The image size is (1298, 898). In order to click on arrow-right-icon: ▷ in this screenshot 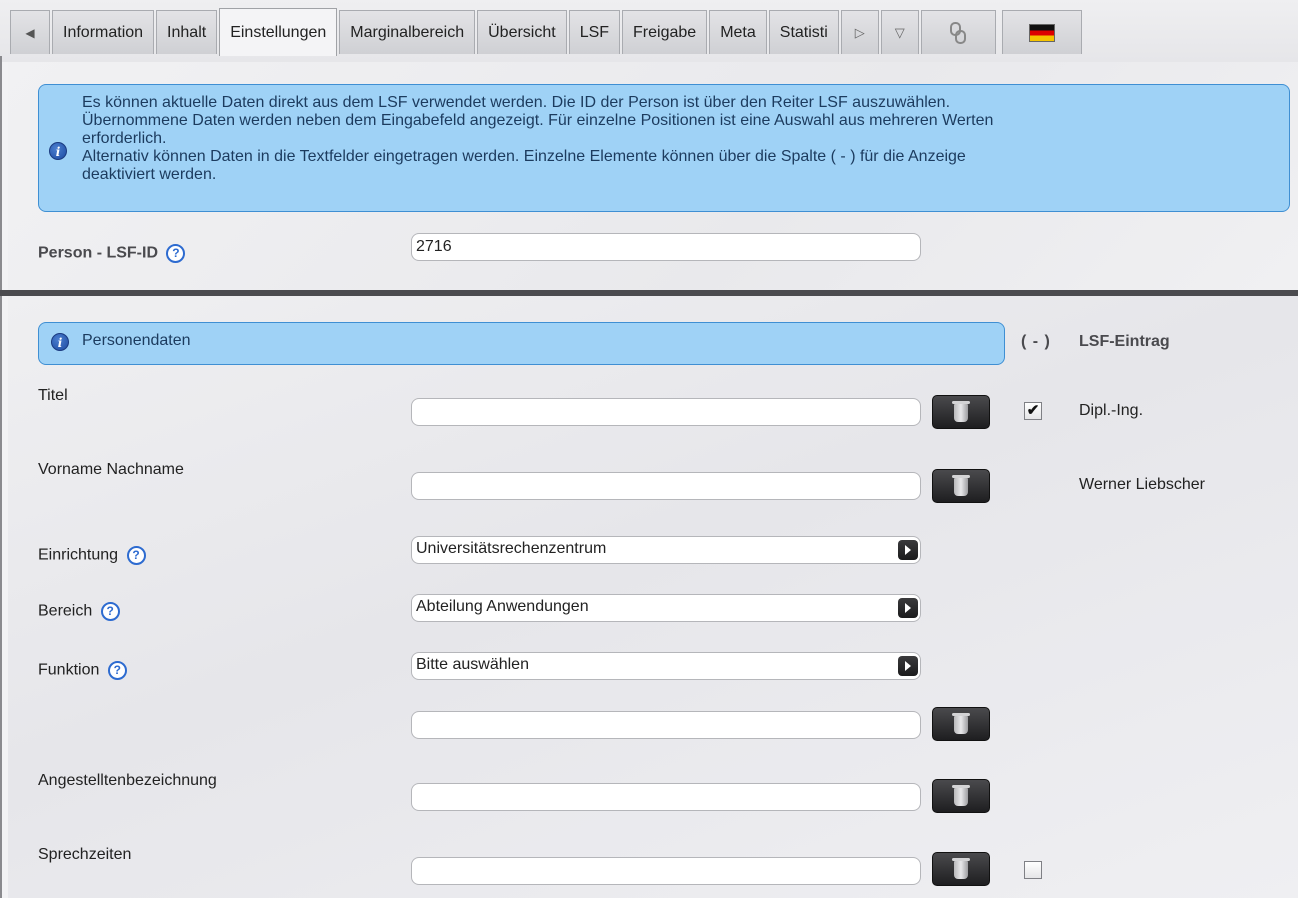, I will do `click(859, 32)`.